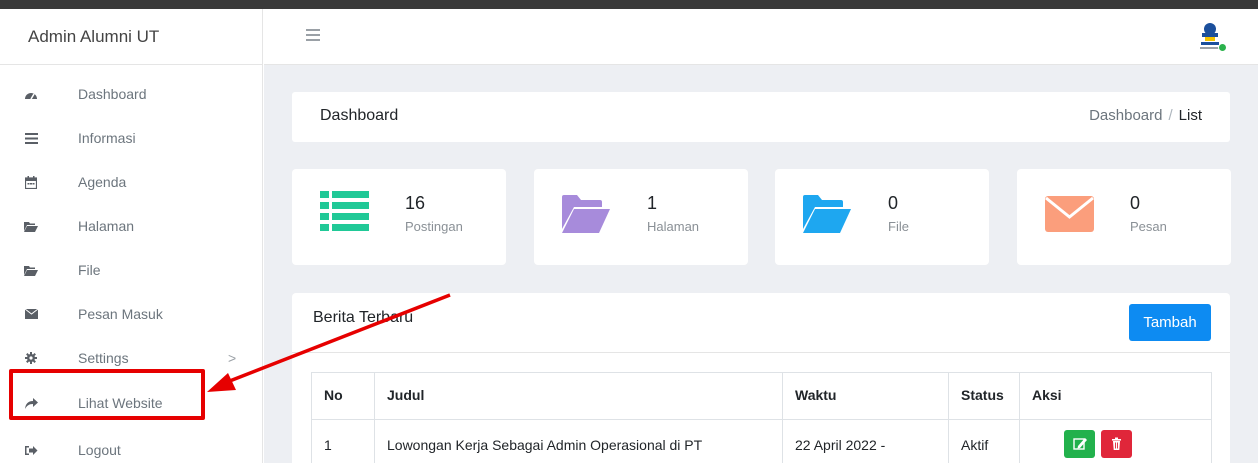  Describe the element at coordinates (399, 217) in the screenshot. I see `stat-card-postingan: 16 Postingan` at that location.